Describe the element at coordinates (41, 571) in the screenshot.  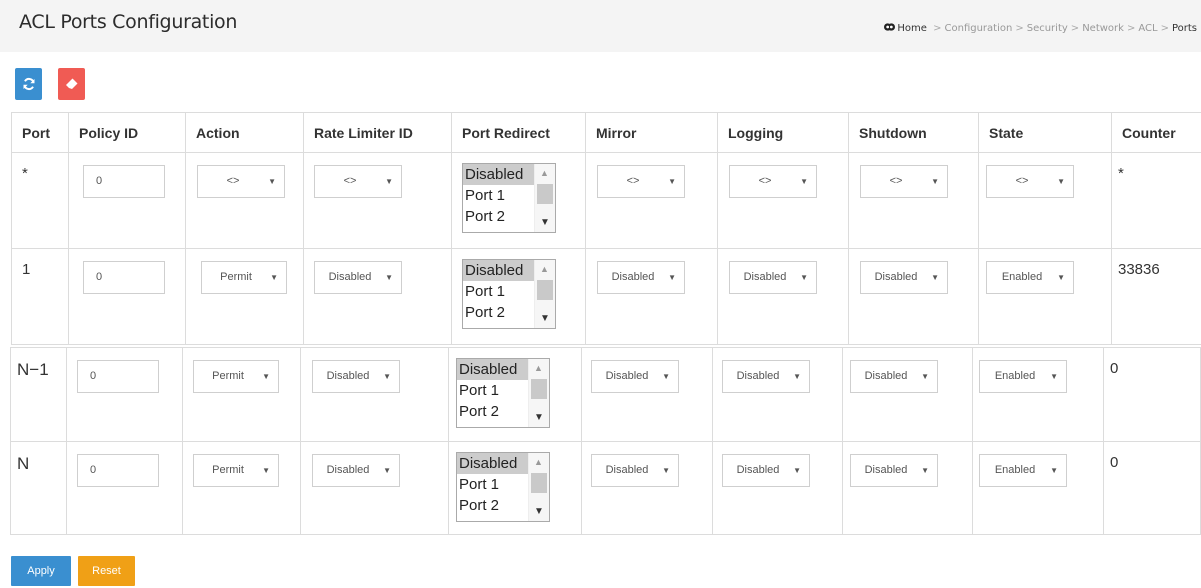
I see `apply-button: Apply` at that location.